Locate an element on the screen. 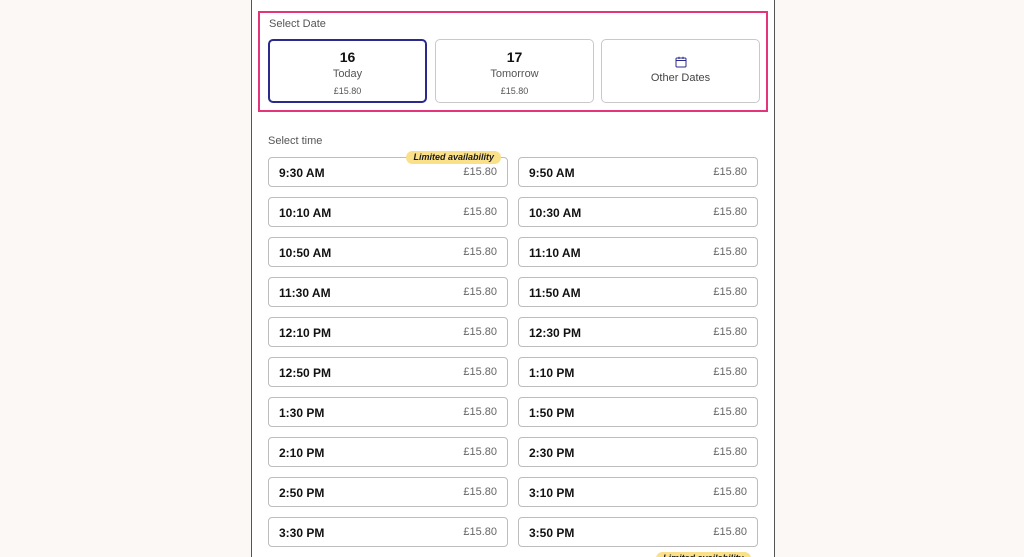 The width and height of the screenshot is (1024, 557). time-slot: 3:50 PM £15.80 is located at coordinates (638, 532).